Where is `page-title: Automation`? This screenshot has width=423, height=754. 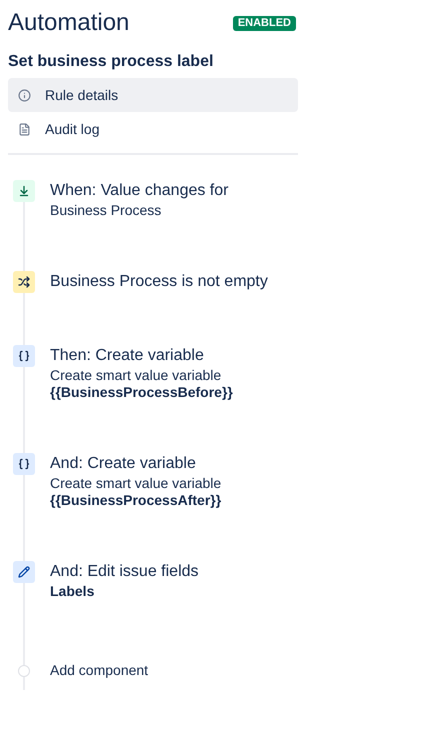
page-title: Automation is located at coordinates (69, 23).